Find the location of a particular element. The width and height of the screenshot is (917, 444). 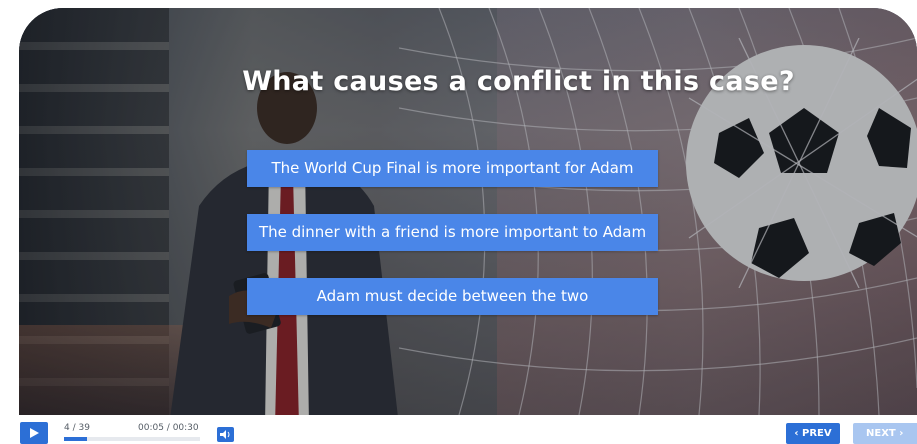

play-icon is located at coordinates (34, 433).